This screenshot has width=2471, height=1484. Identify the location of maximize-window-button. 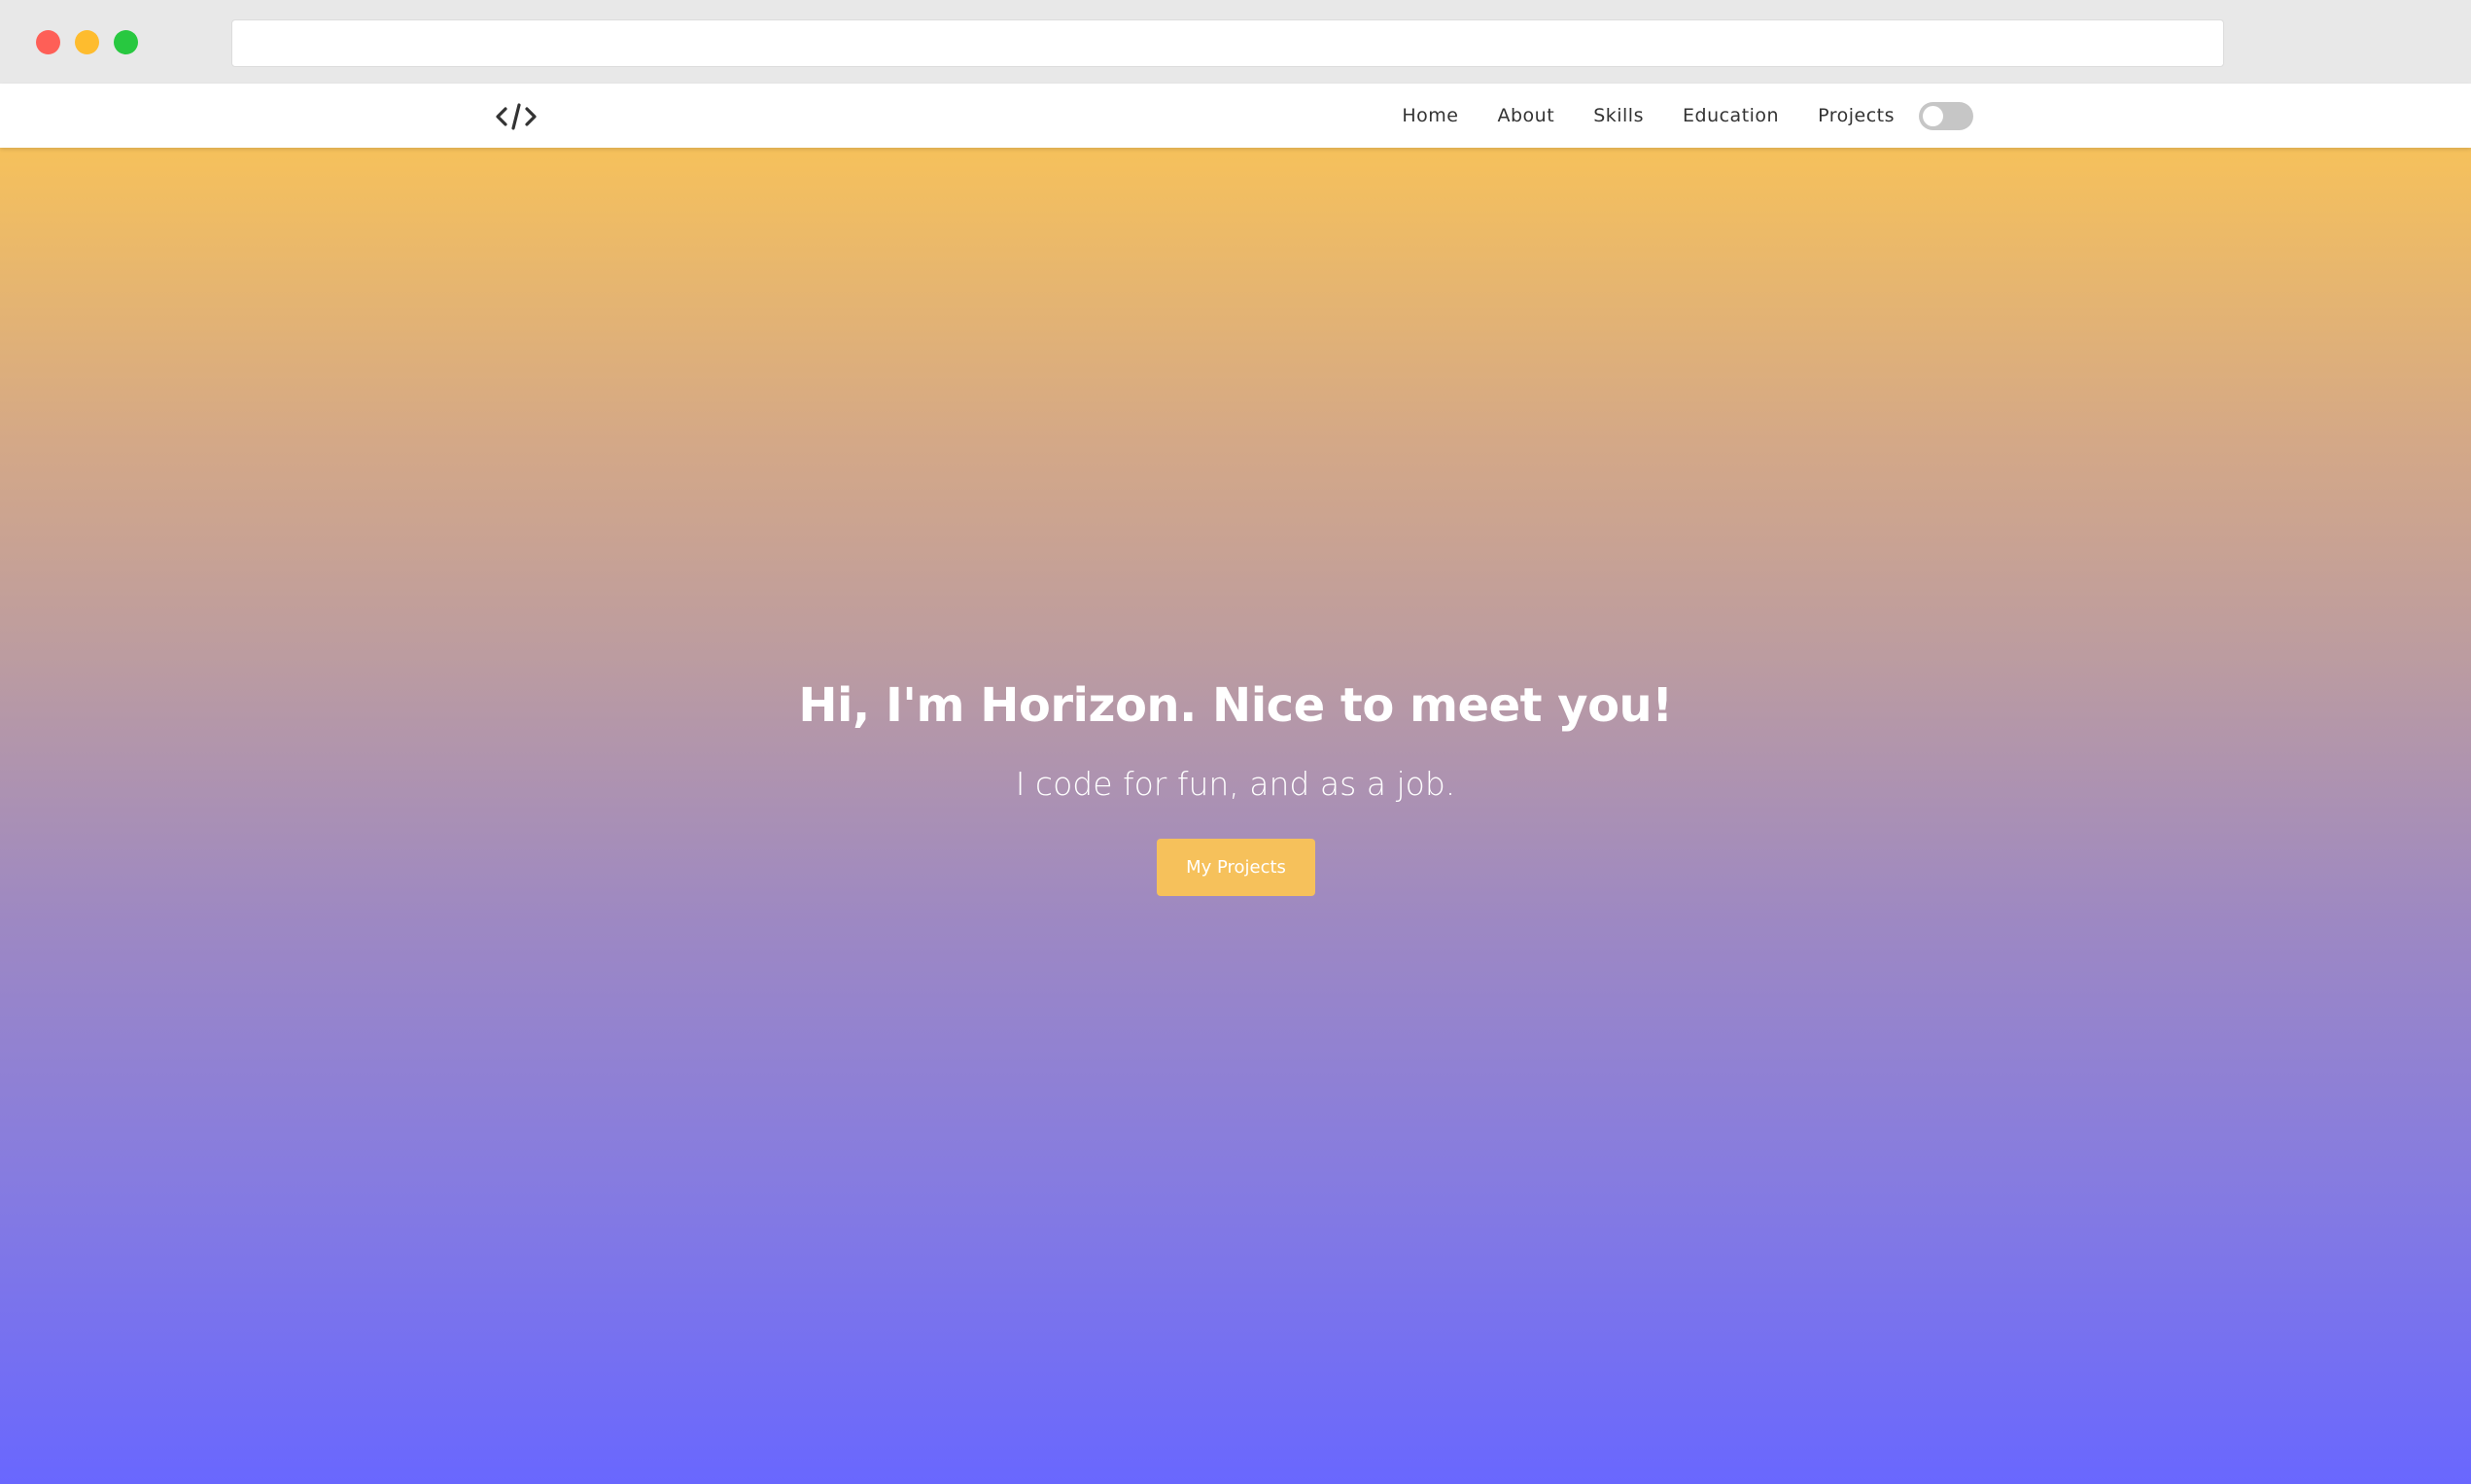
(126, 42).